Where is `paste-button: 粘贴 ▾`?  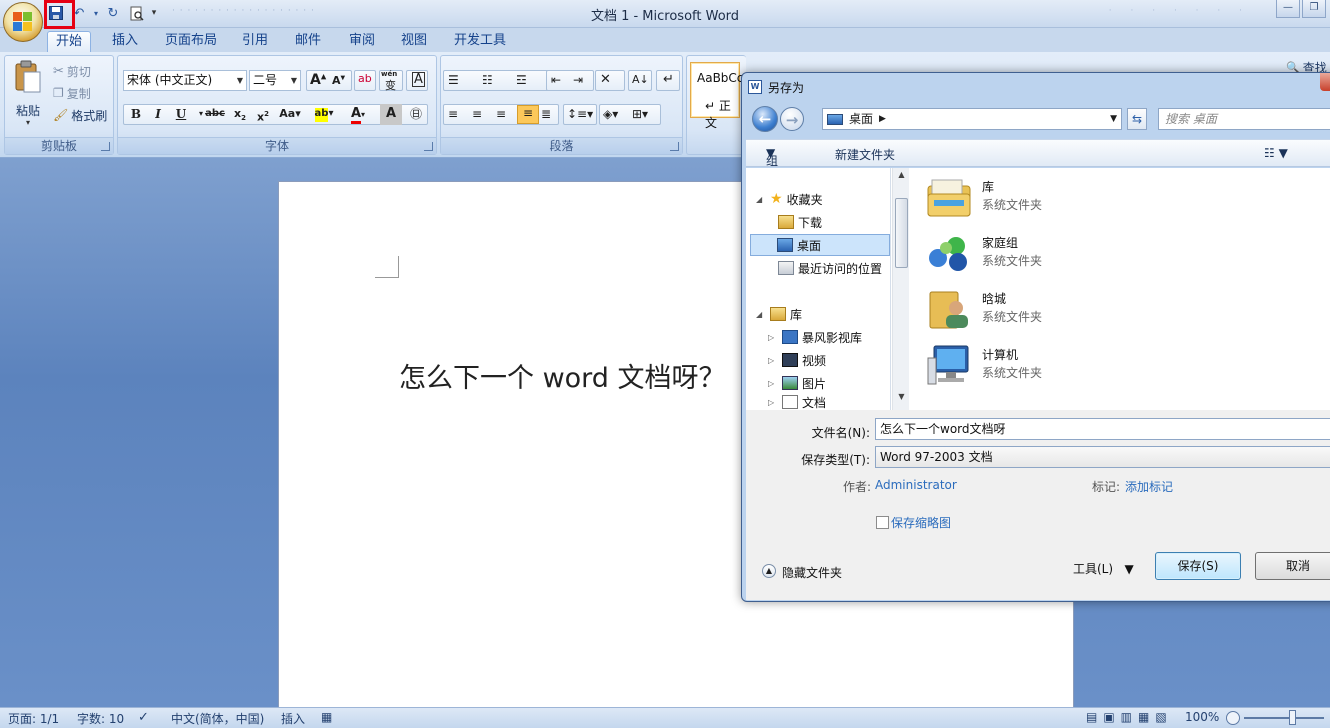
paste-button: 粘贴 ▾ is located at coordinates (28, 96).